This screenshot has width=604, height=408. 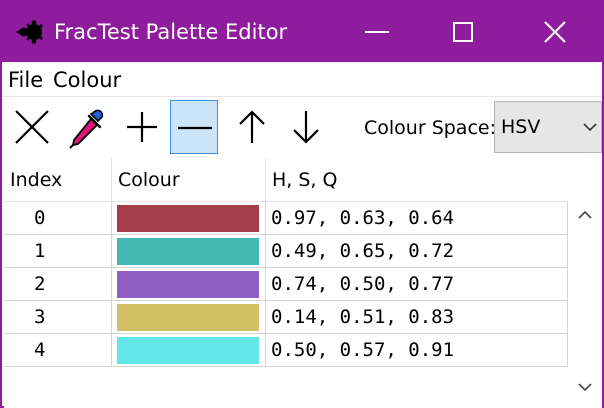 I want to click on minimize-button, so click(x=377, y=32).